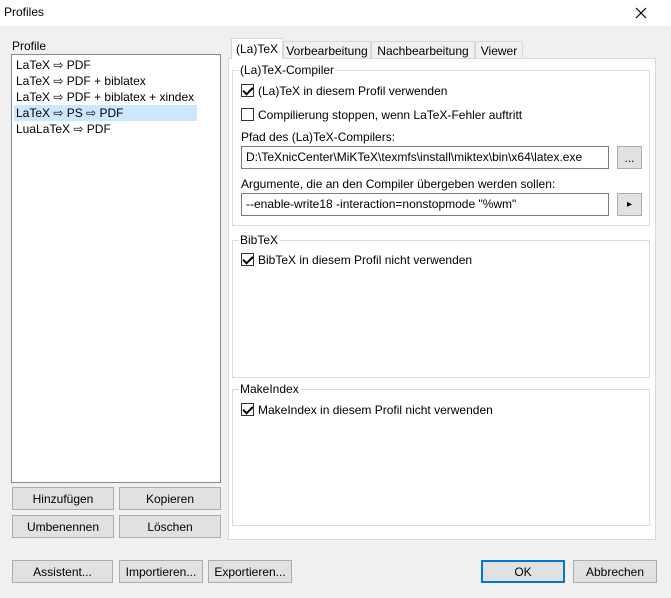 The height and width of the screenshot is (598, 671). I want to click on tab-preprocessing: Vorbearbeitung, so click(327, 50).